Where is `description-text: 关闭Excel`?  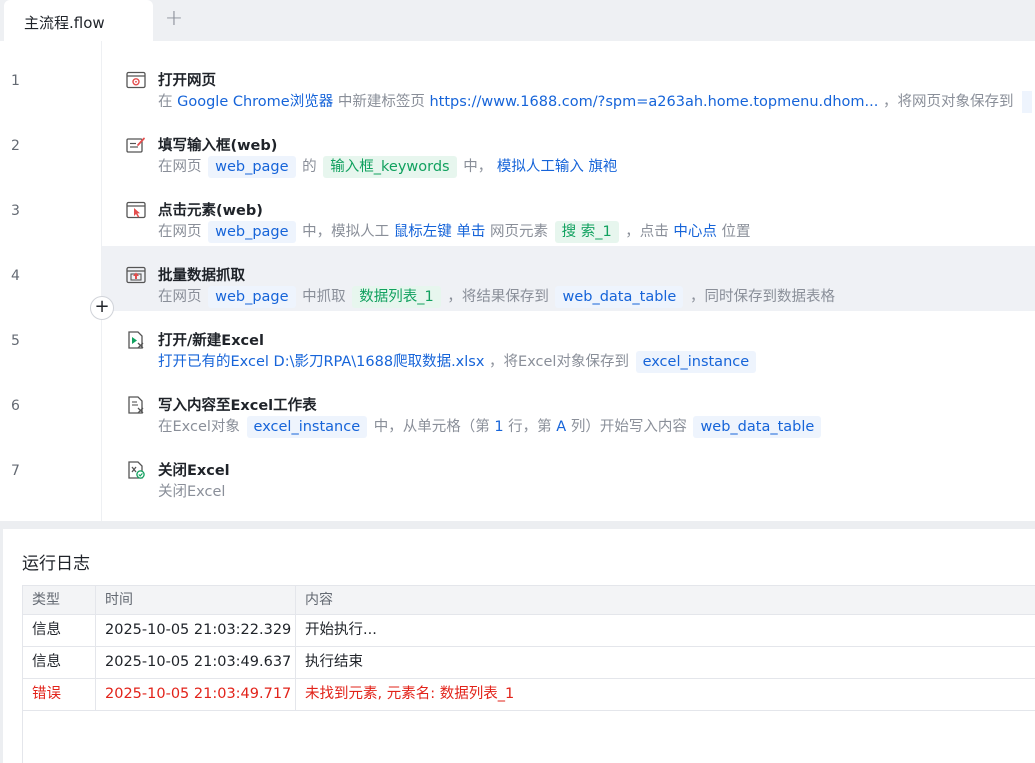 description-text: 关闭Excel is located at coordinates (192, 492).